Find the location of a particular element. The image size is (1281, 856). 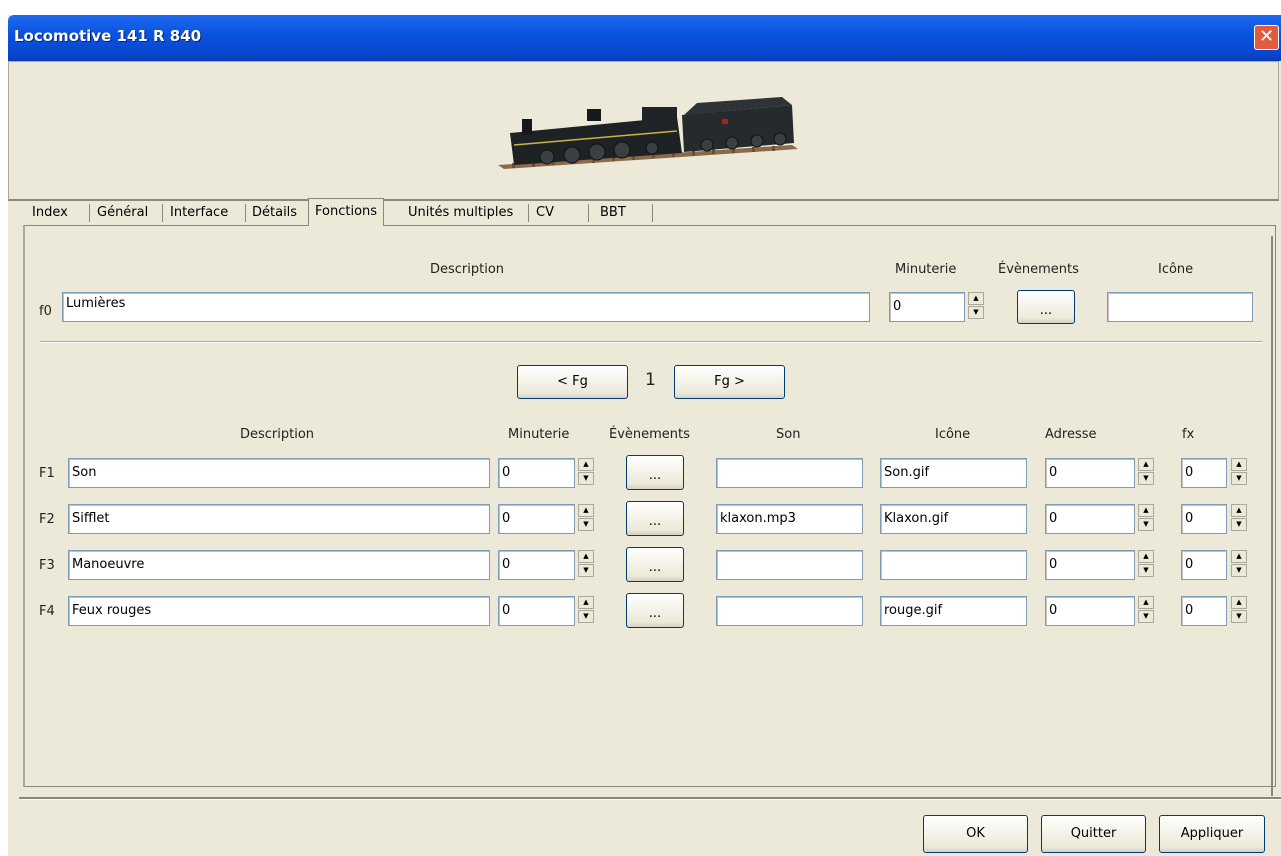

function-description-field: Feux rouges is located at coordinates (279, 611).